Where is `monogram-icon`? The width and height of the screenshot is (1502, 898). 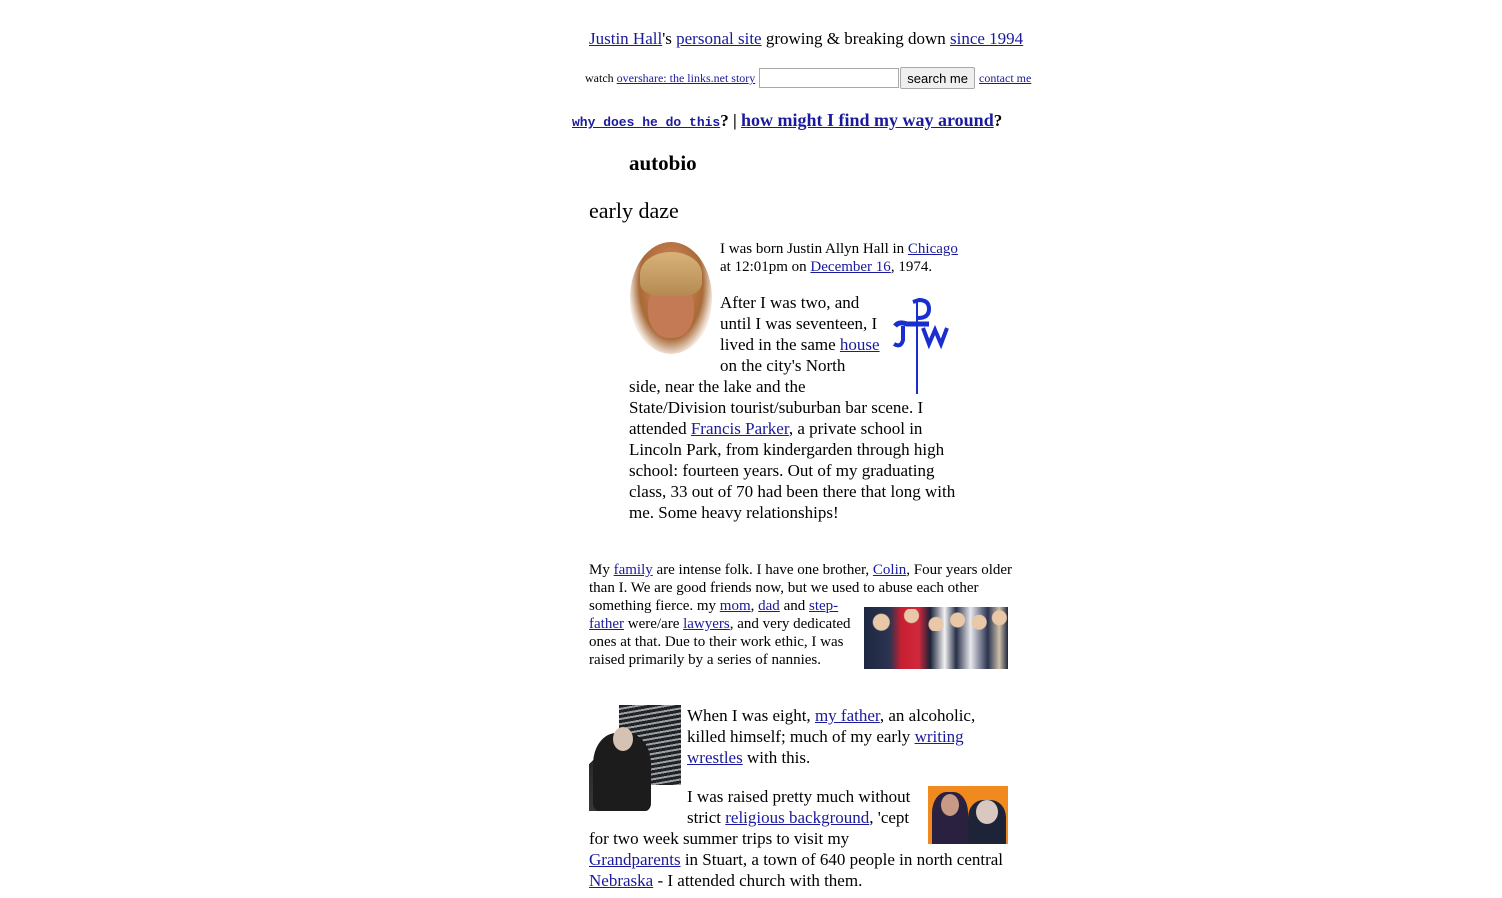
monogram-icon is located at coordinates (921, 345).